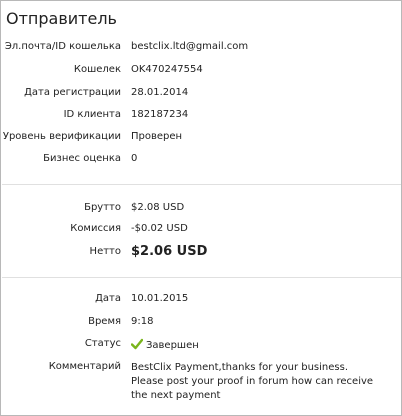 The width and height of the screenshot is (402, 416). Describe the element at coordinates (158, 207) in the screenshot. I see `gross-value: $2.08 USD` at that location.